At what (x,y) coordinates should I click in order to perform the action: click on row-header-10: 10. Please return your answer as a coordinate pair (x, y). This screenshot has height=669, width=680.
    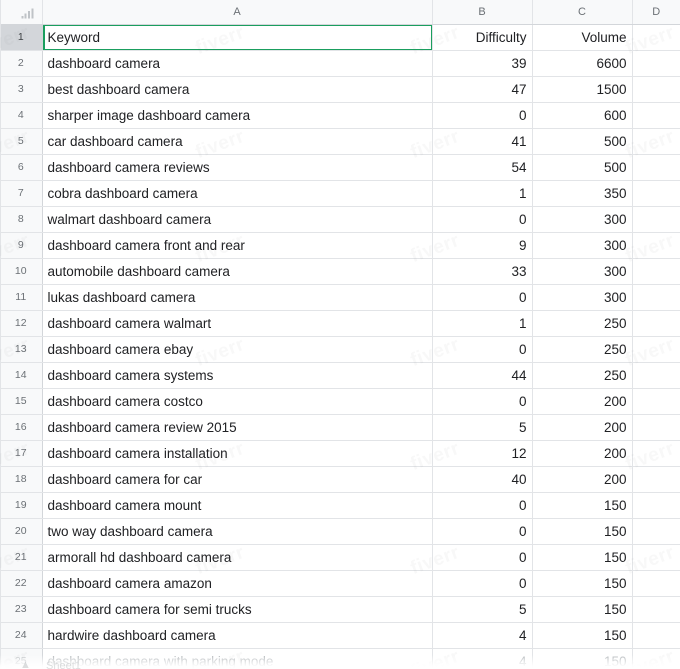
    Looking at the image, I should click on (21, 271).